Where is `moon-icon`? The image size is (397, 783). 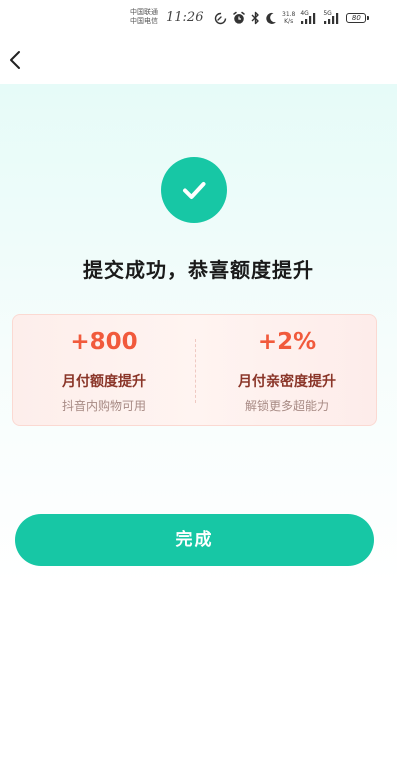
moon-icon is located at coordinates (271, 18).